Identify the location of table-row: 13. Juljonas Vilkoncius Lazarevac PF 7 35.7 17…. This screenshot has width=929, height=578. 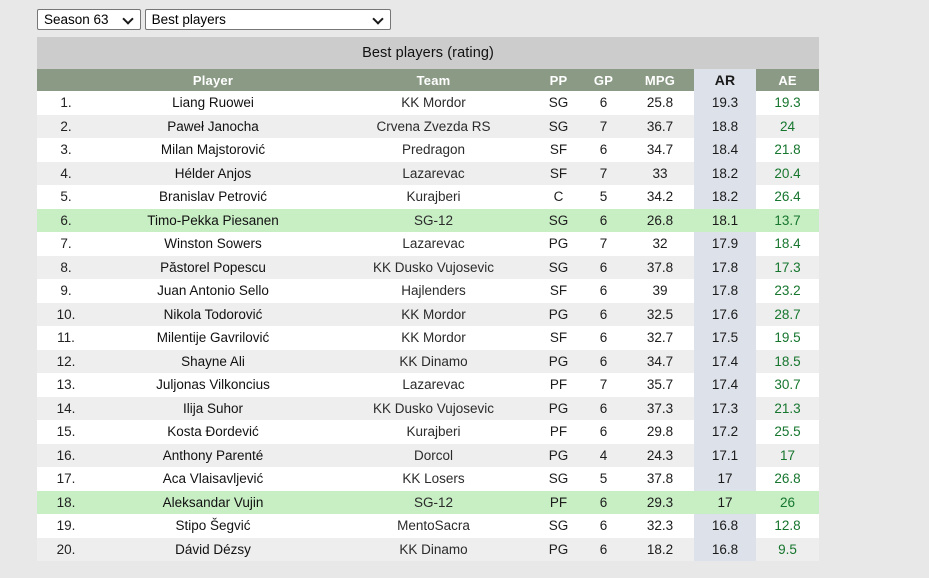
(428, 385).